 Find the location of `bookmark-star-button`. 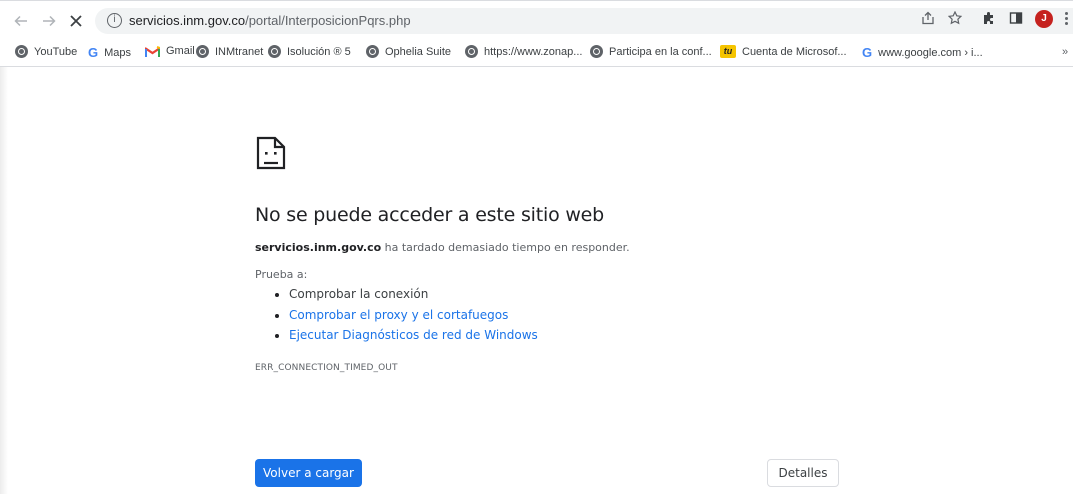

bookmark-star-button is located at coordinates (955, 18).